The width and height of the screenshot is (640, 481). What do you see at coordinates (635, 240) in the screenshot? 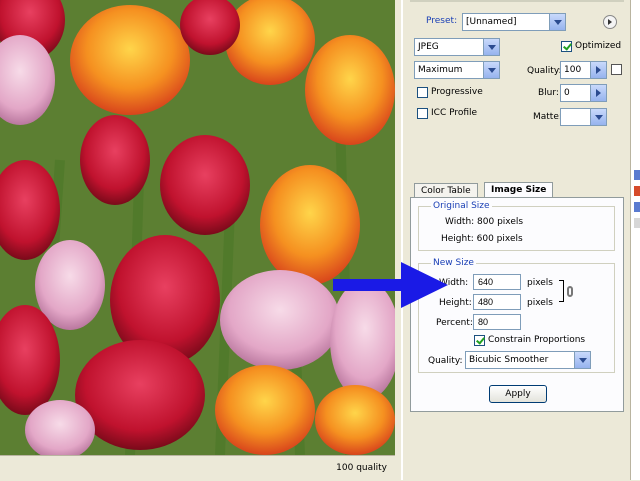
I see `right-edge-strip` at bounding box center [635, 240].